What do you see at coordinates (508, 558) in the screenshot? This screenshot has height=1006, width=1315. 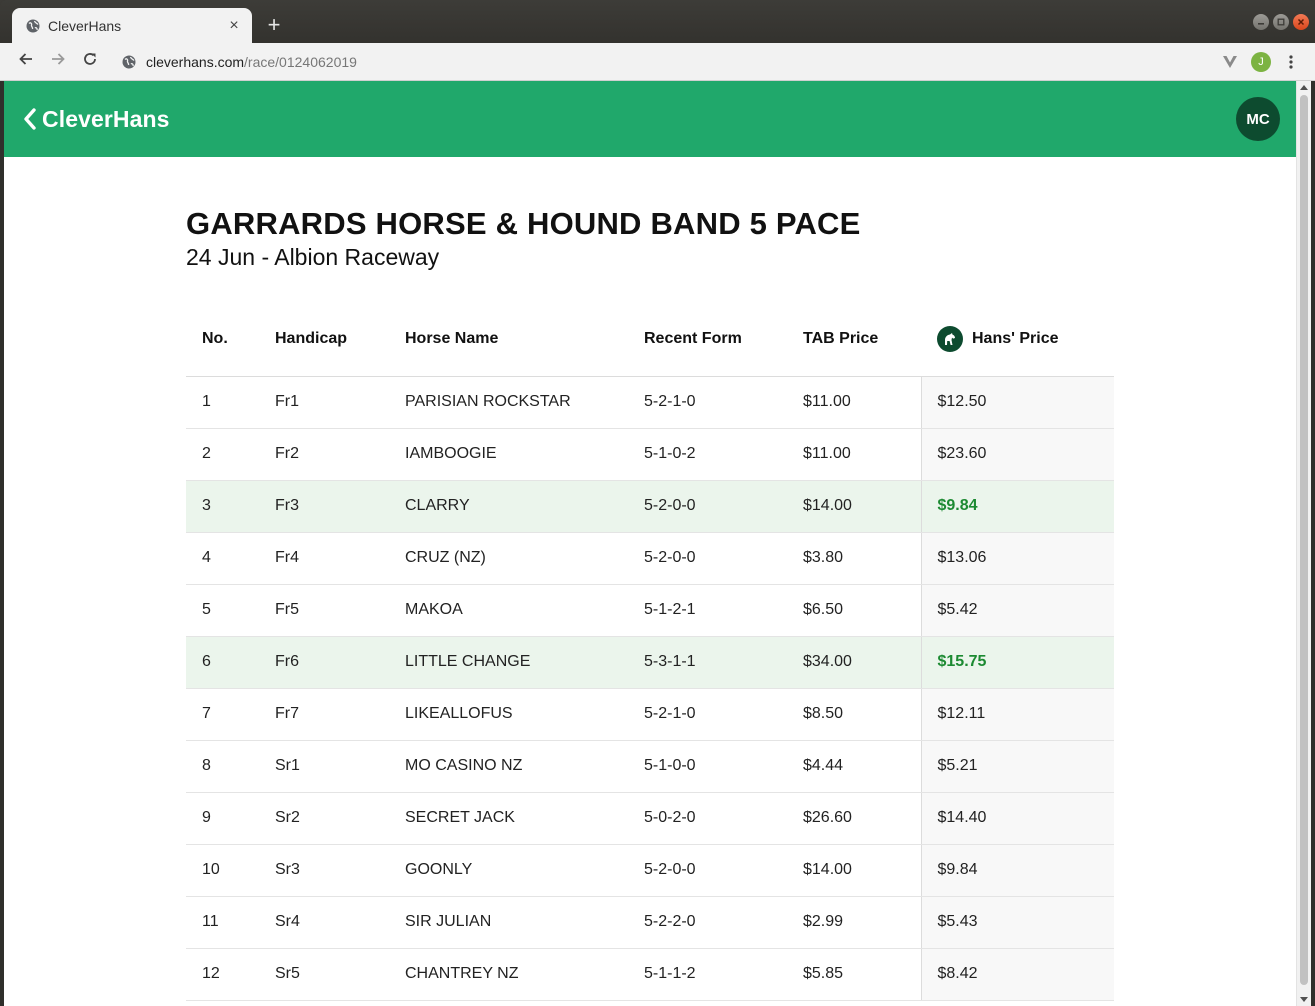 I see `cell-horse-name: CRUZ (NZ)` at bounding box center [508, 558].